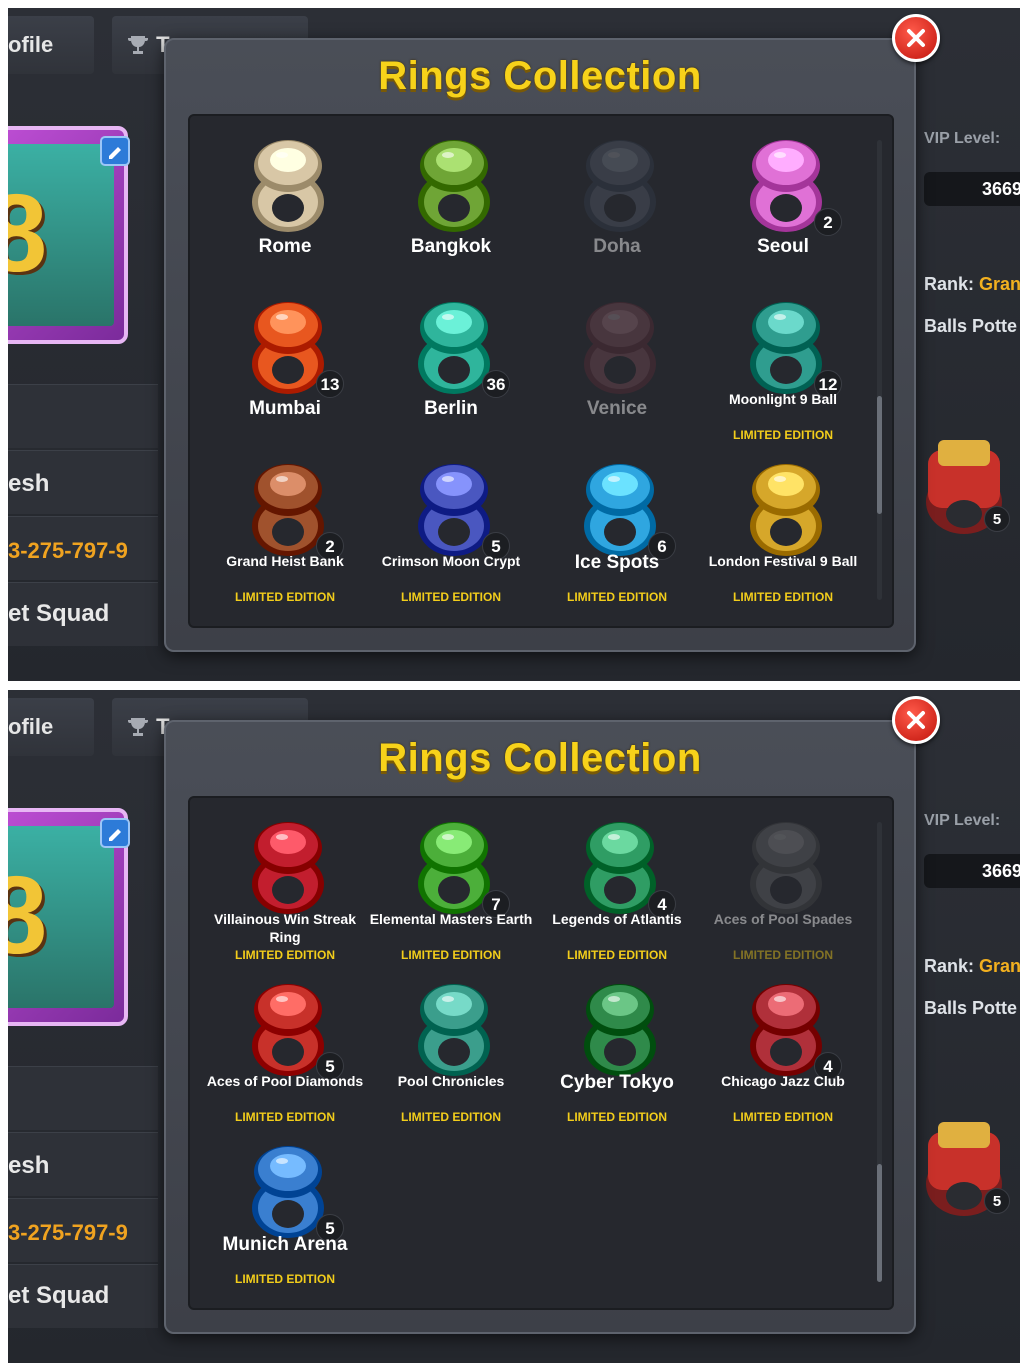 This screenshot has width=1028, height=1371. I want to click on ring-name: Munich Arena, so click(285, 1244).